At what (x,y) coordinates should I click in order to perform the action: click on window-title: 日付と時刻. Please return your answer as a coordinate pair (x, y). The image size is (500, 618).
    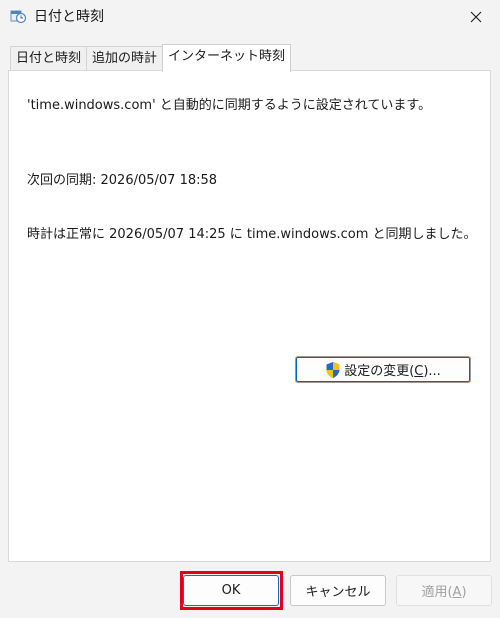
    Looking at the image, I should click on (69, 17).